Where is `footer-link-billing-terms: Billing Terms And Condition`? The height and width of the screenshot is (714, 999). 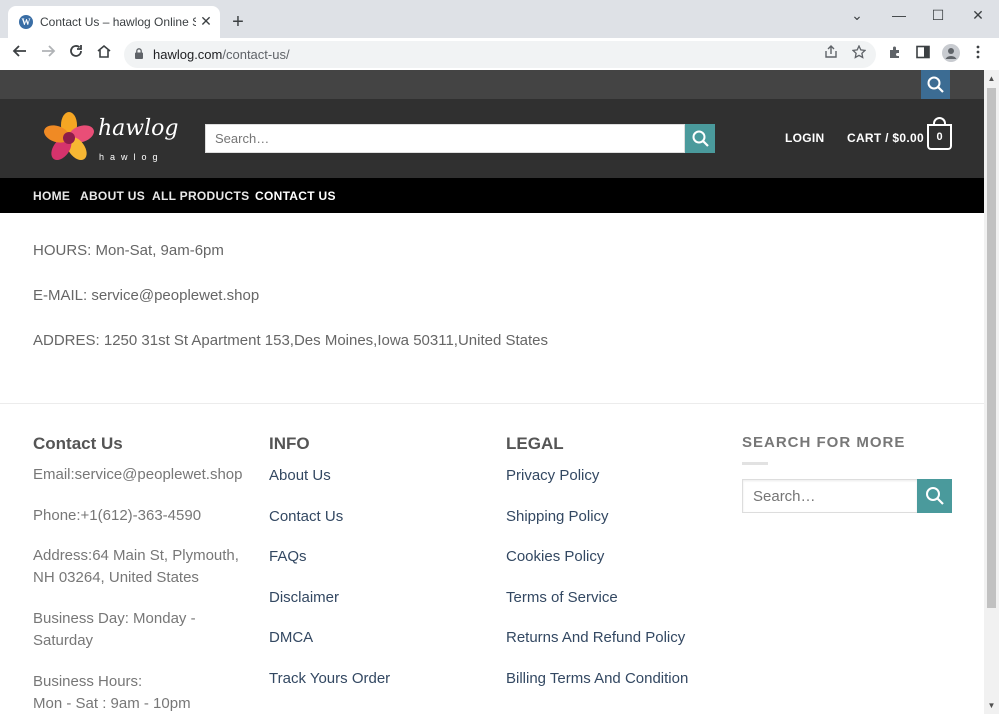 footer-link-billing-terms: Billing Terms And Condition is located at coordinates (597, 678).